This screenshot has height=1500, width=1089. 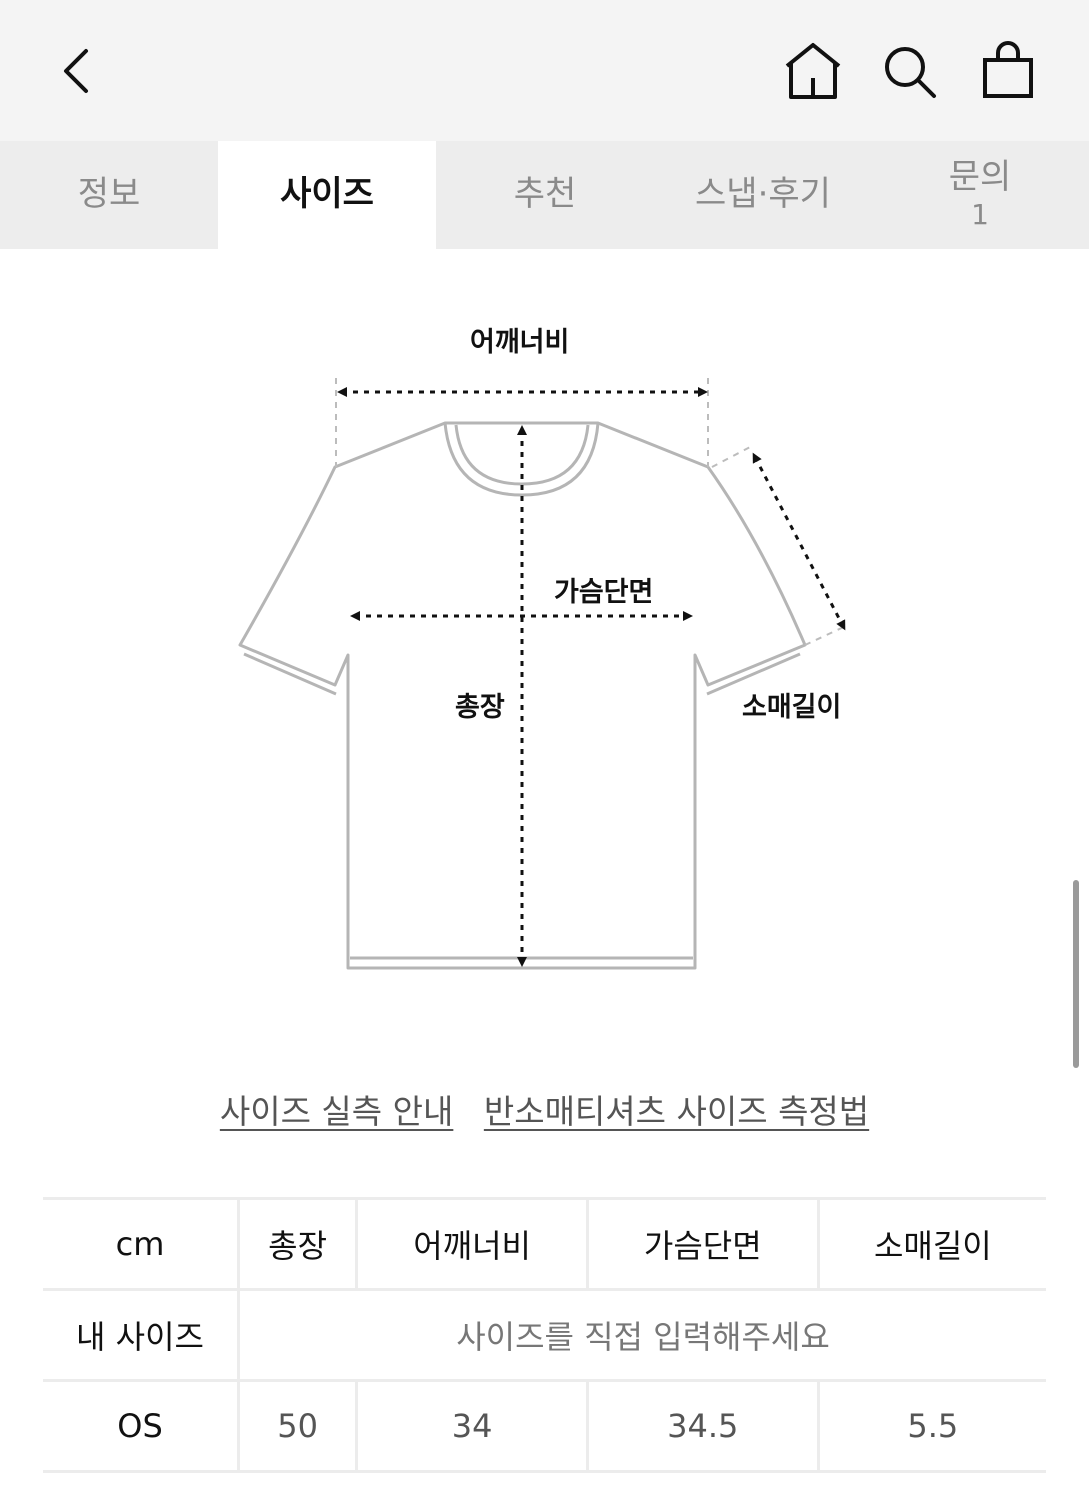 What do you see at coordinates (480, 707) in the screenshot?
I see `total-length-label: 총장` at bounding box center [480, 707].